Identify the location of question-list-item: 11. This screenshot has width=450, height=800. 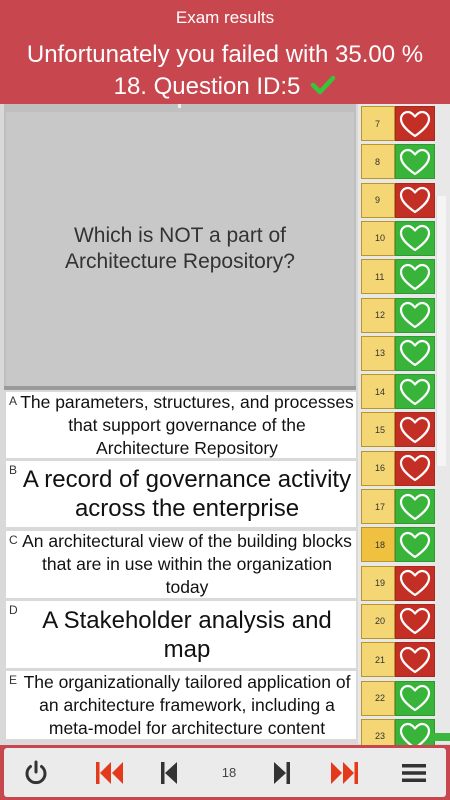
(398, 277).